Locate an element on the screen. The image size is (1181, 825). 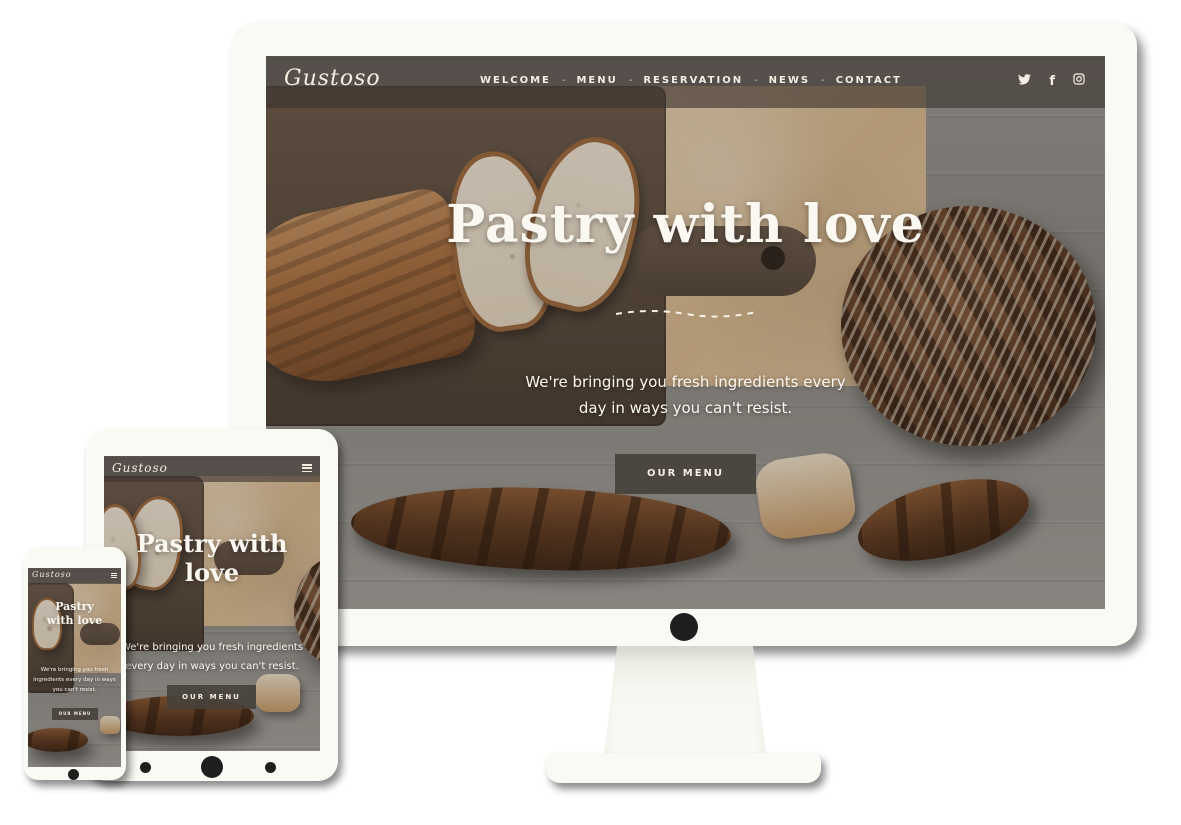
facebook-icon: f is located at coordinates (1052, 81).